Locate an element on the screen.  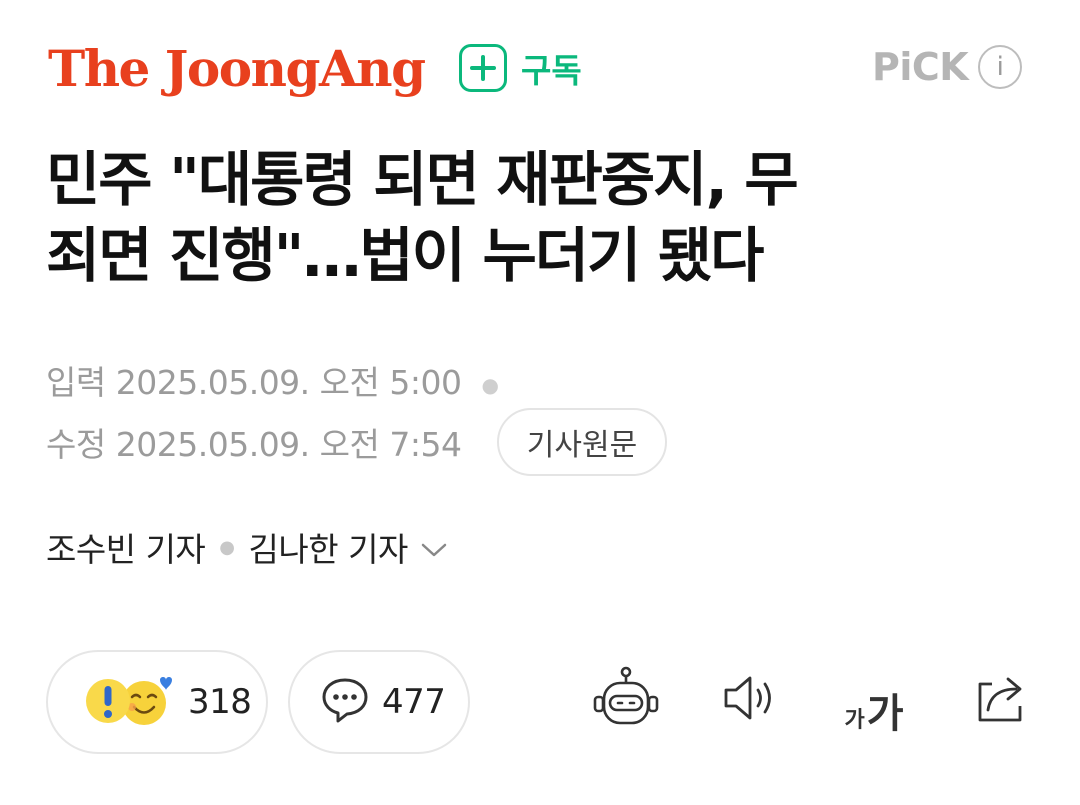
robot-icon is located at coordinates (626, 700).